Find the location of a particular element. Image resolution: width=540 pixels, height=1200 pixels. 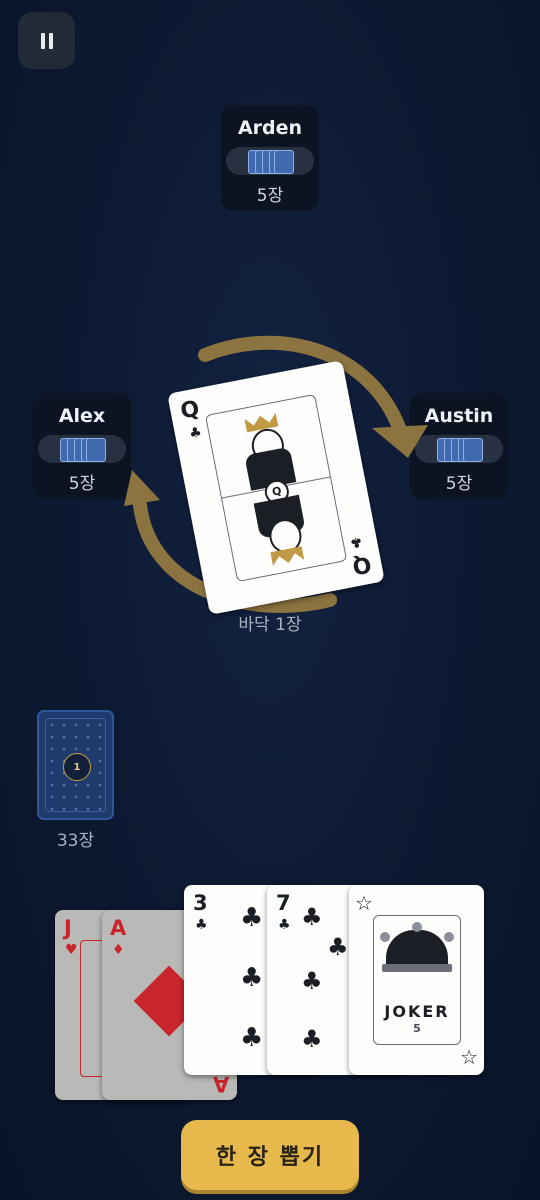

player-hand-tray is located at coordinates (270, 161).